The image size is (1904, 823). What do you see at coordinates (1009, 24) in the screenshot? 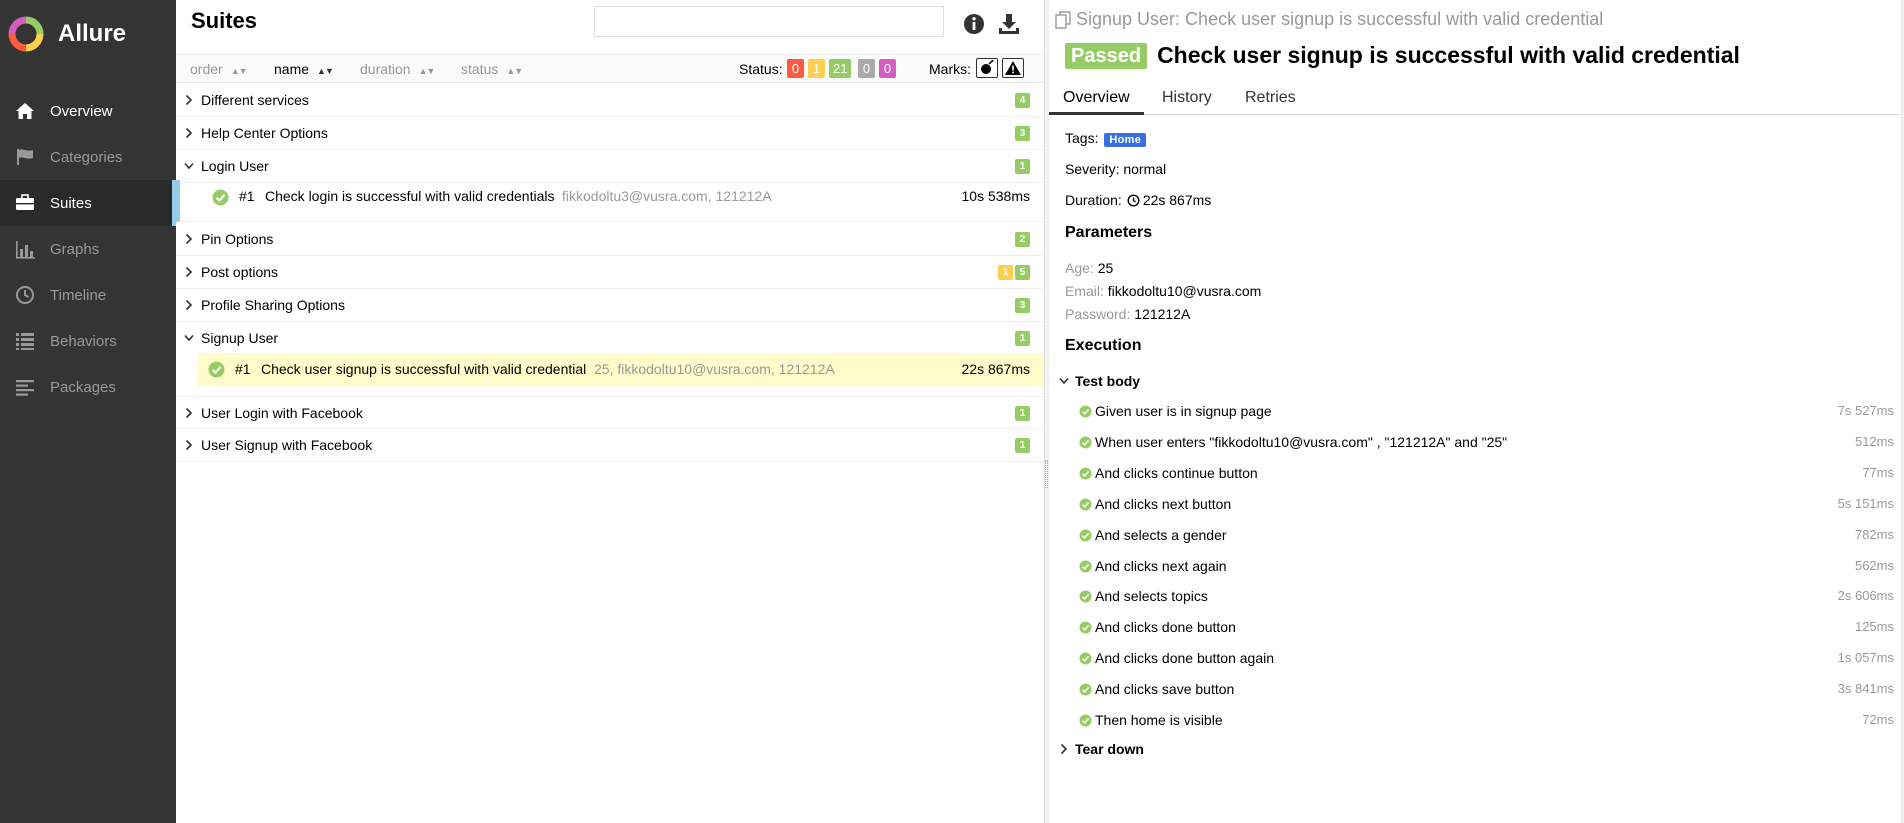
I see `download-icon` at bounding box center [1009, 24].